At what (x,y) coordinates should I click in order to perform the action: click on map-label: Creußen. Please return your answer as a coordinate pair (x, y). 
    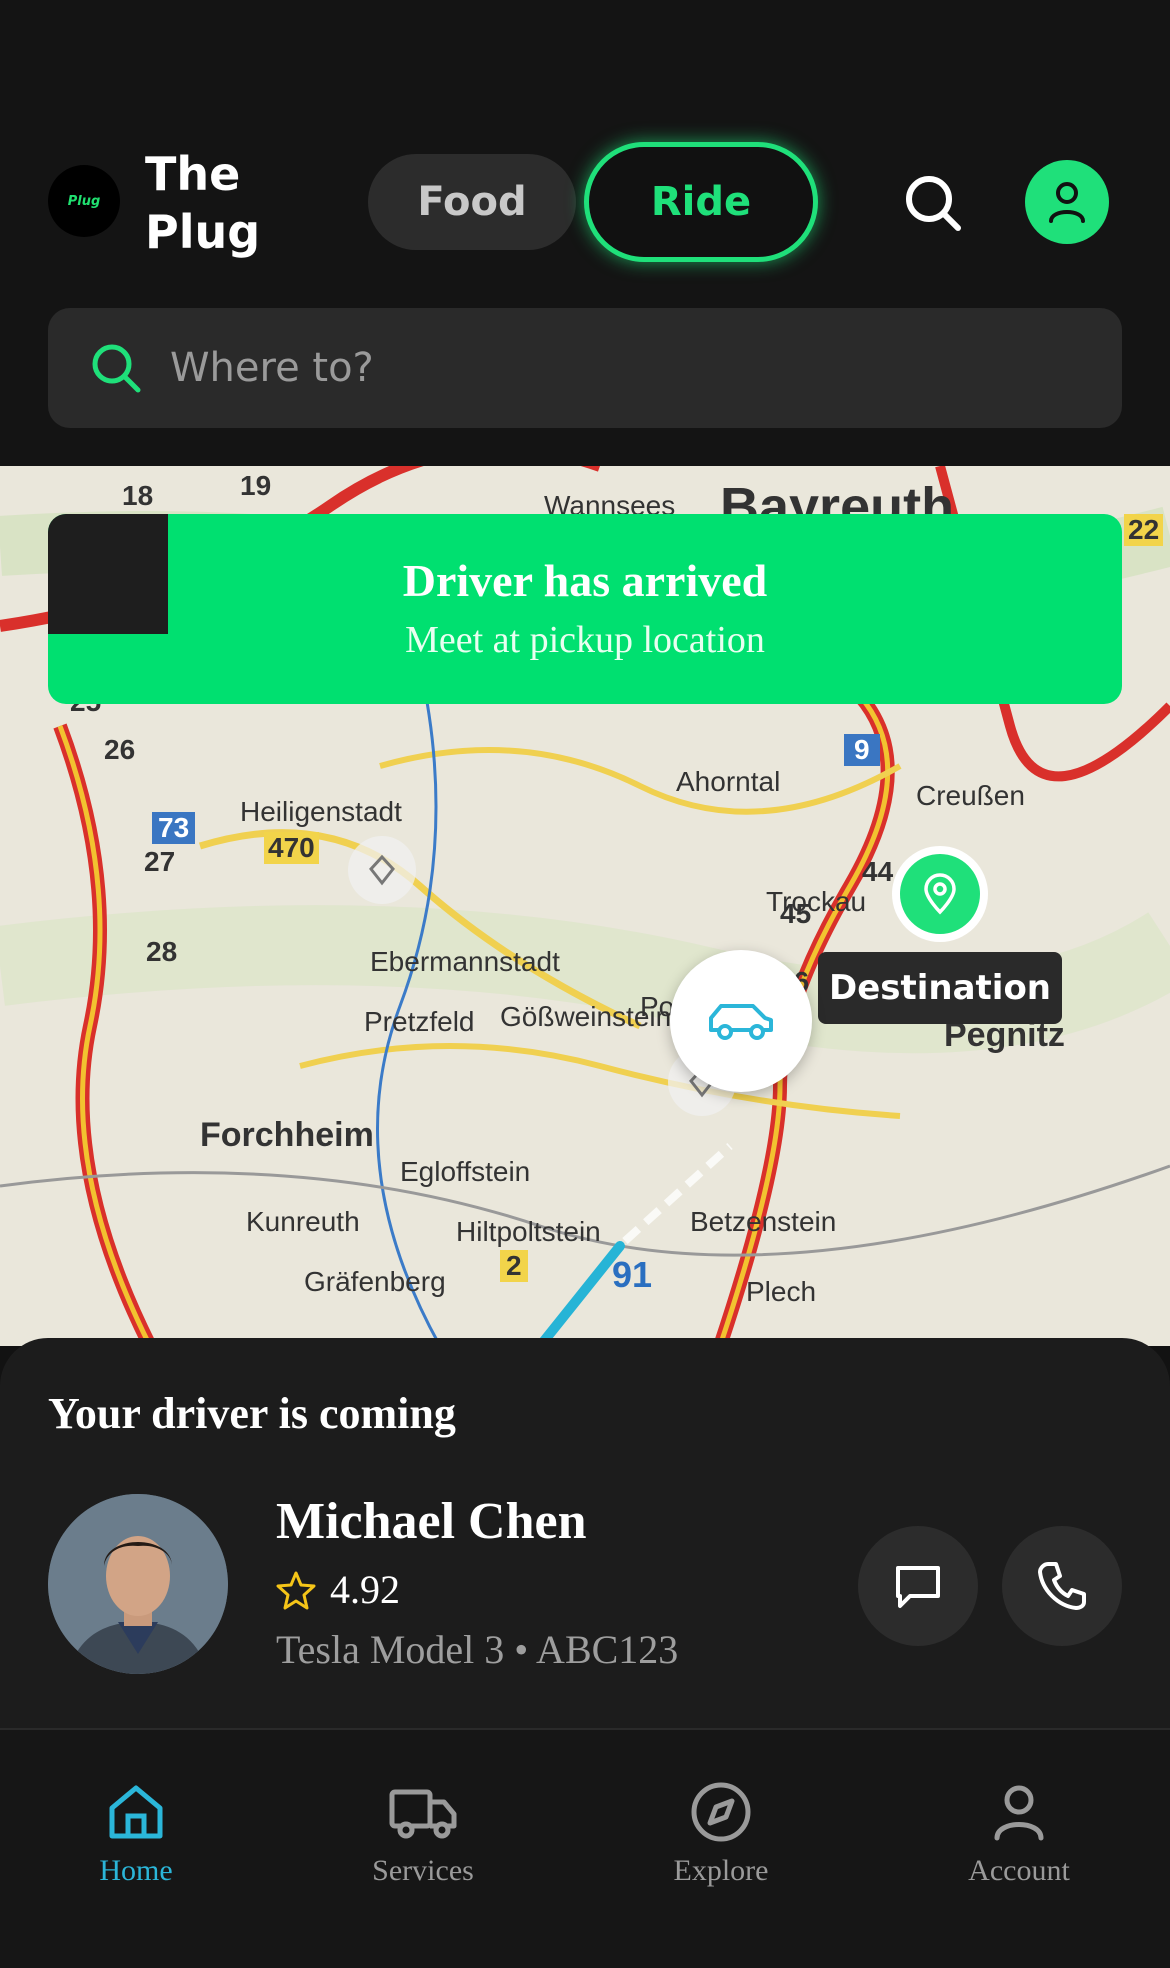
    Looking at the image, I should click on (970, 795).